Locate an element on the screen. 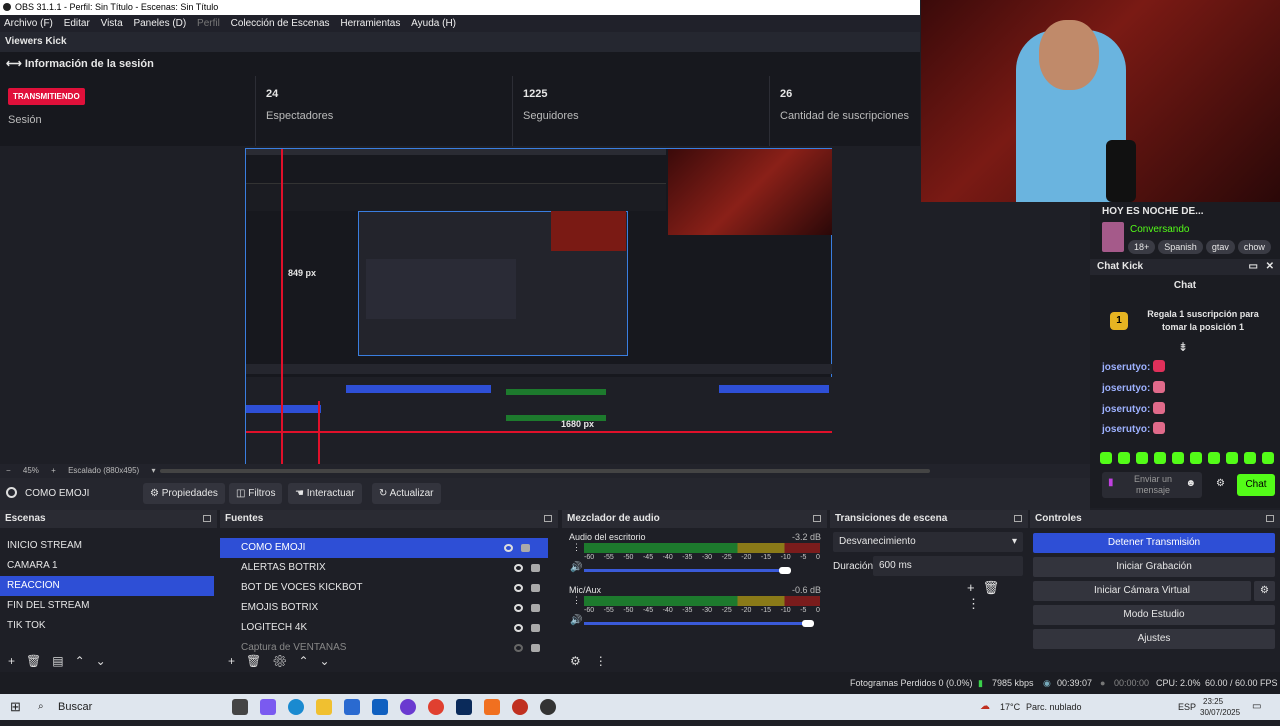  volume-slider-desktop is located at coordinates (684, 570).